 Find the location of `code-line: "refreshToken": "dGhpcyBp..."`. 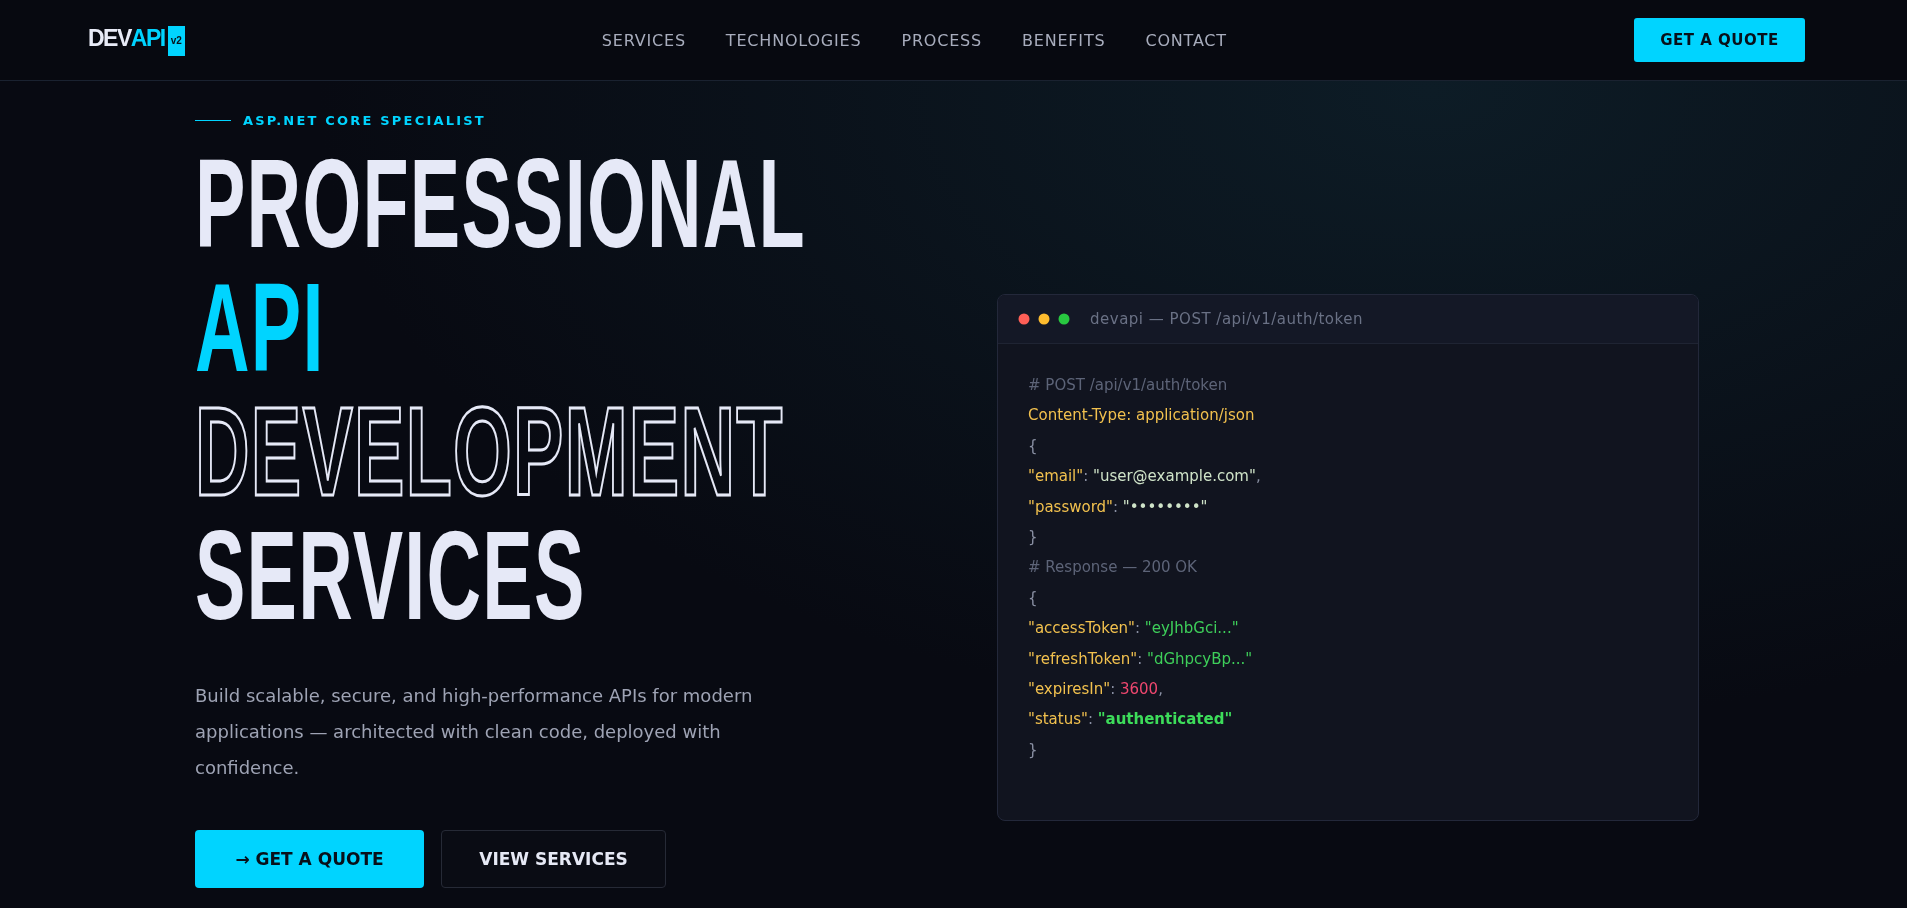

code-line: "refreshToken": "dGhpcyBp..." is located at coordinates (1141, 659).